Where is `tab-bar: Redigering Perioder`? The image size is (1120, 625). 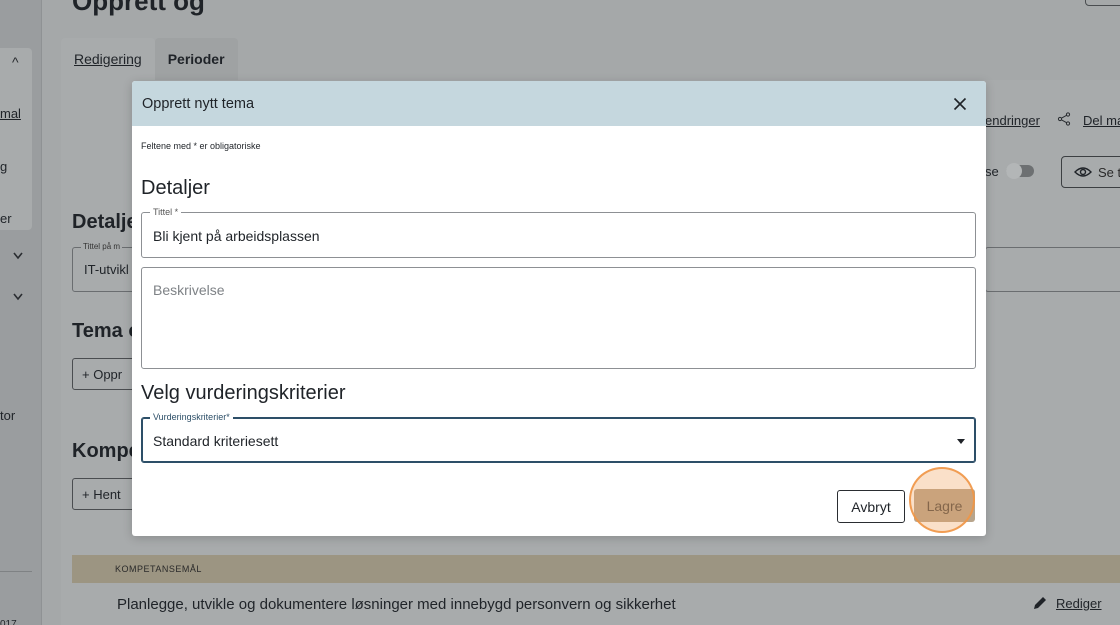 tab-bar: Redigering Perioder is located at coordinates (149, 59).